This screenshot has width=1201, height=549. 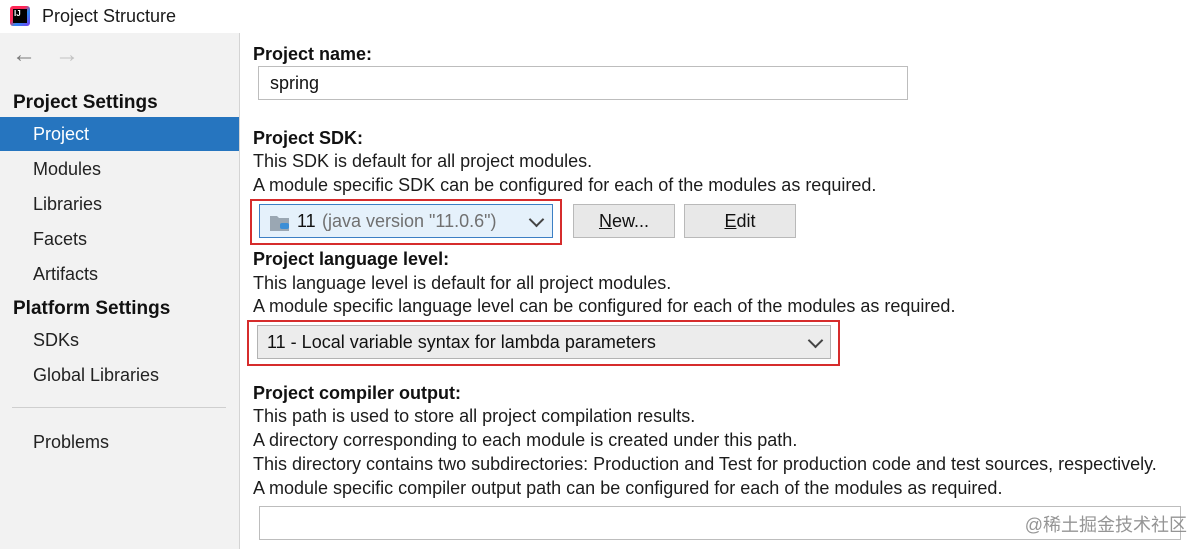 I want to click on sidebar-item-project: Project, so click(x=119, y=134).